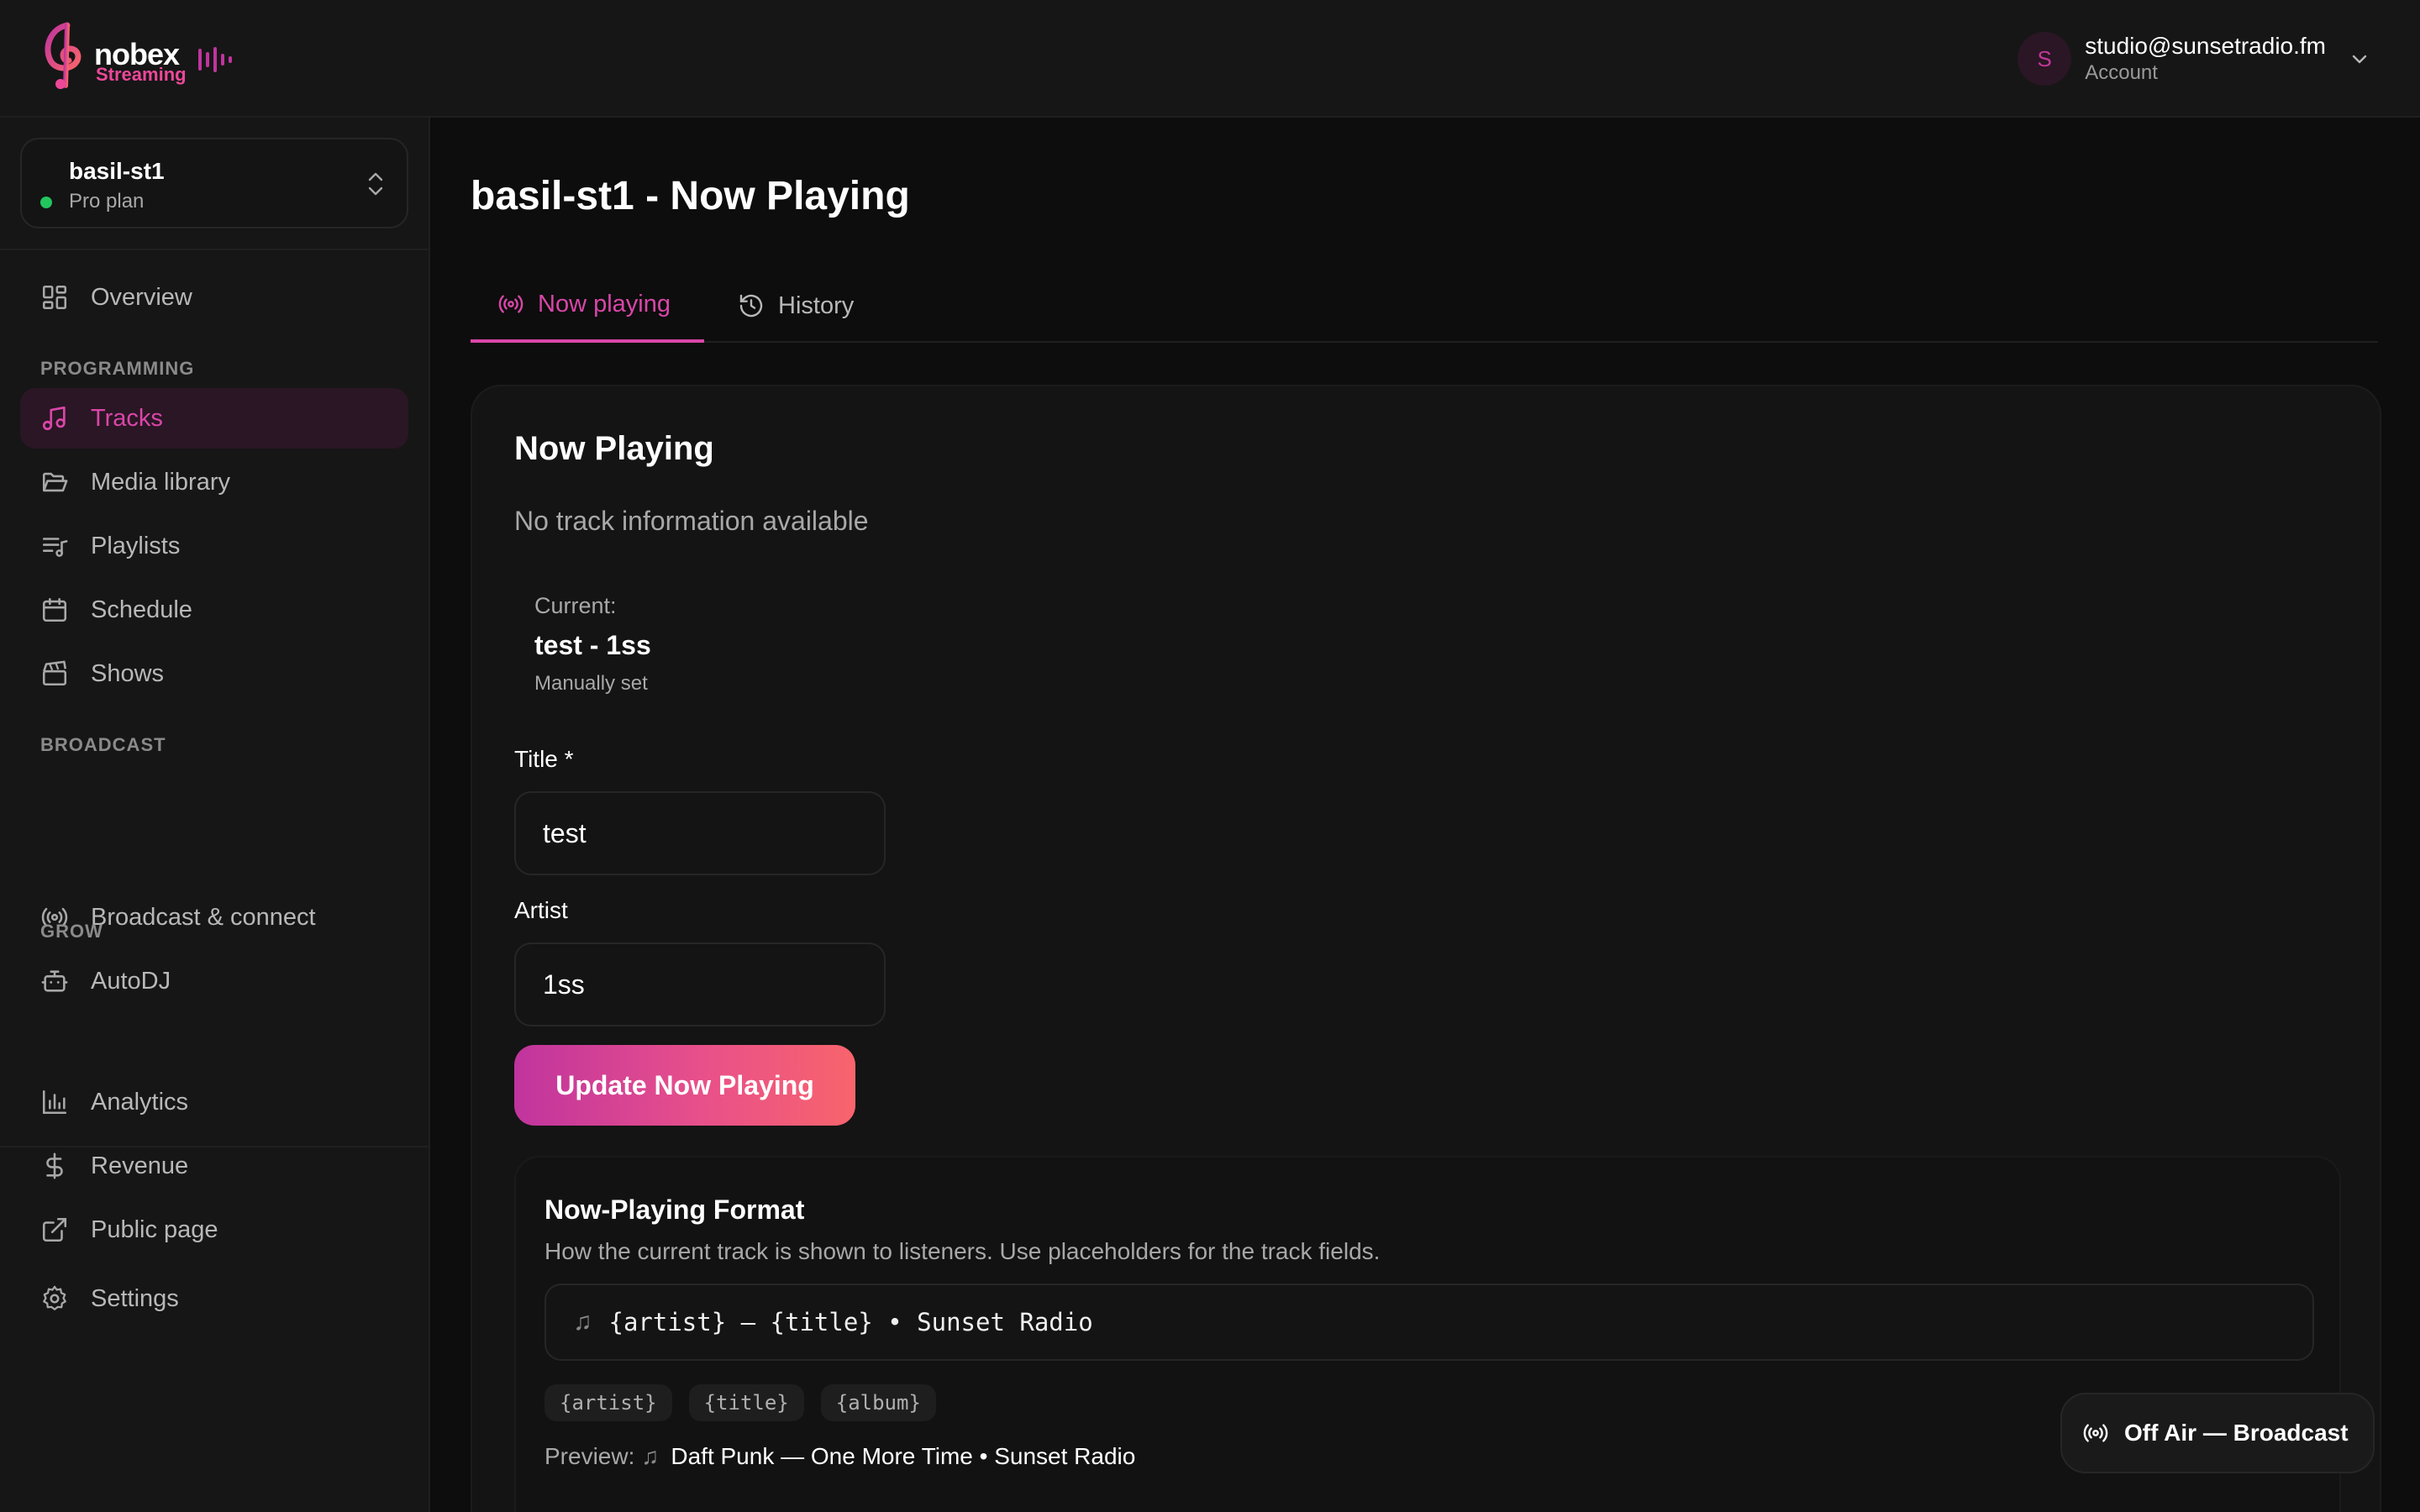 This screenshot has width=2420, height=1512. What do you see at coordinates (684, 1085) in the screenshot?
I see `update-now-playing-button: Update Now Playing` at bounding box center [684, 1085].